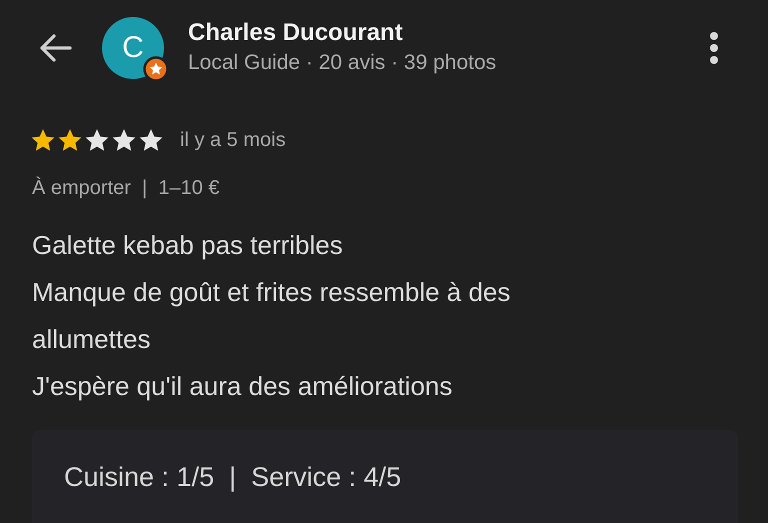  Describe the element at coordinates (343, 63) in the screenshot. I see `author-subtitle: Local Guide · 20 avis · 39 photos` at that location.